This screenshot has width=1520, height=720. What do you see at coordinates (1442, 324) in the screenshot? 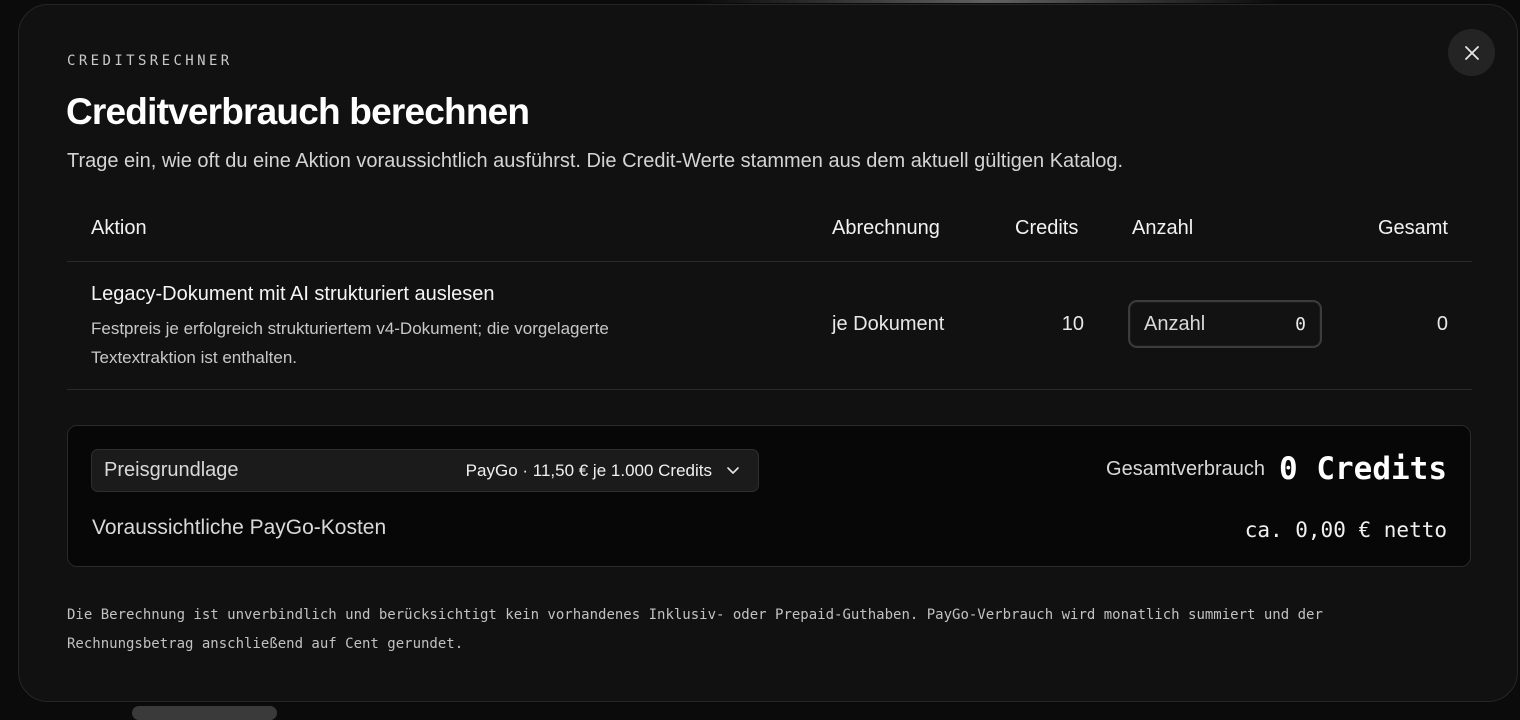
I see `row-total: 0` at bounding box center [1442, 324].